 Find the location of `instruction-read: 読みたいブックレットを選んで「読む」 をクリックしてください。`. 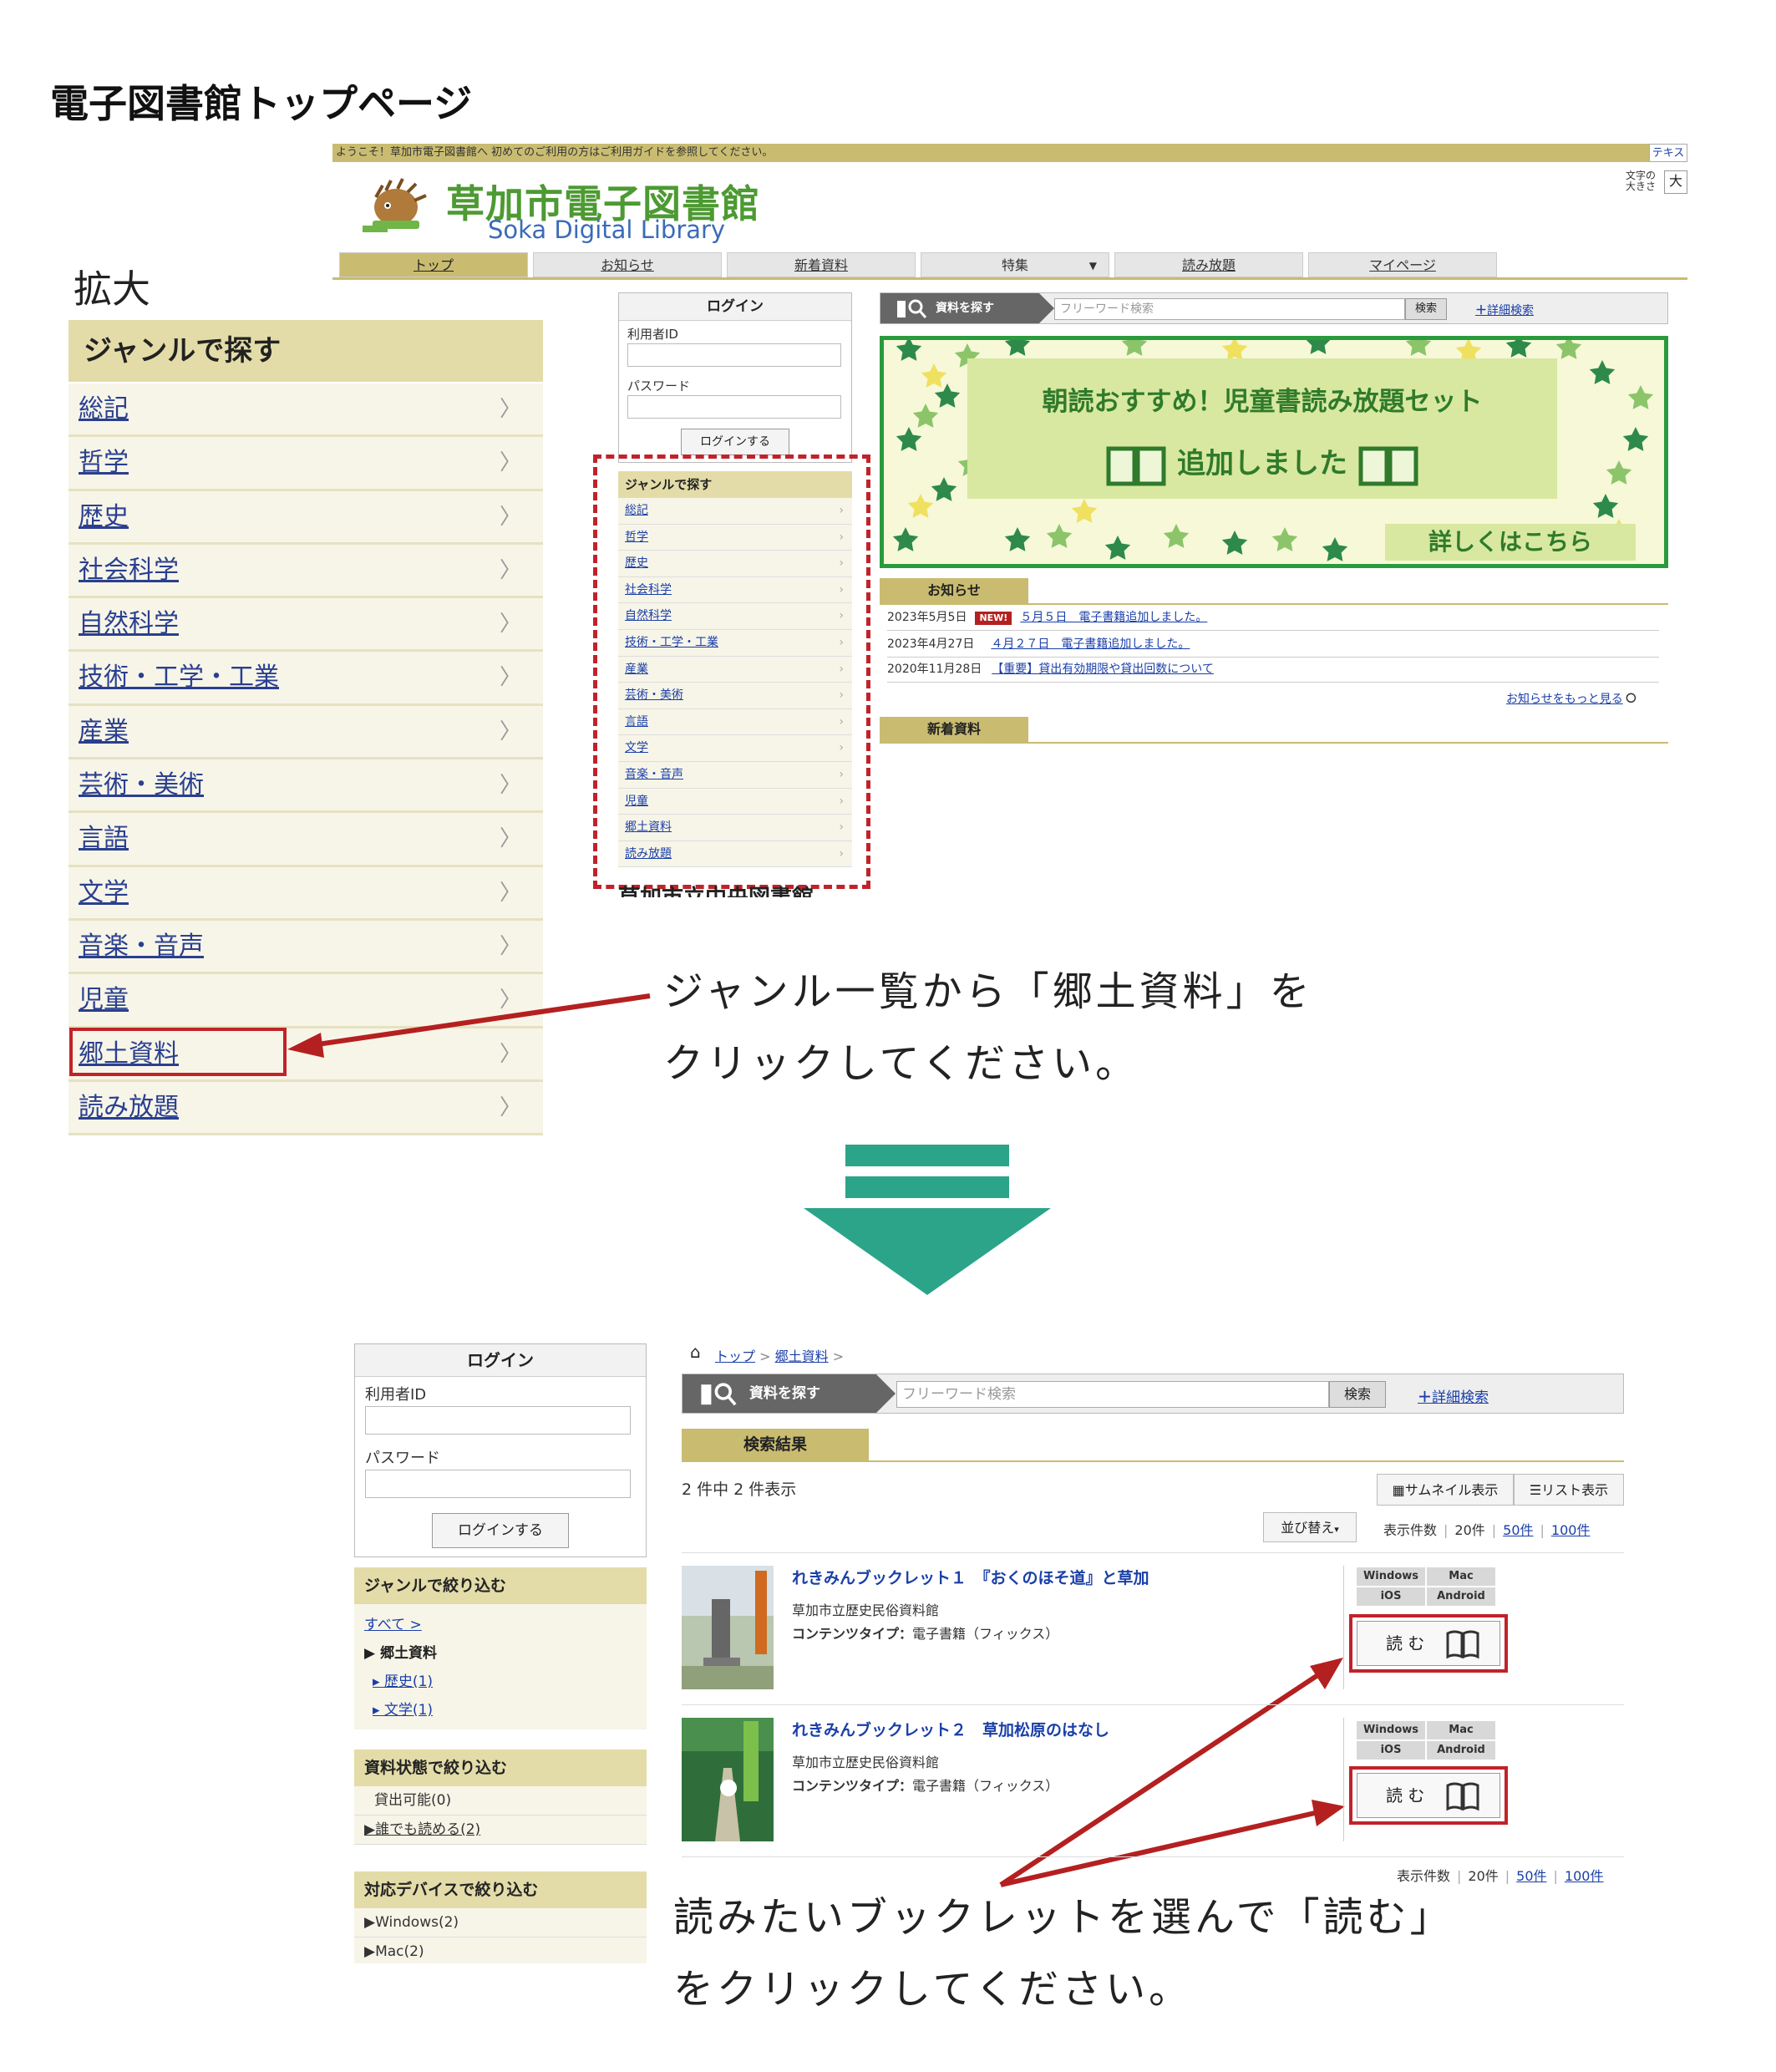

instruction-read: 読みたいブックレットを選んで「読む」 をクリックしてください。 is located at coordinates (1063, 1954).